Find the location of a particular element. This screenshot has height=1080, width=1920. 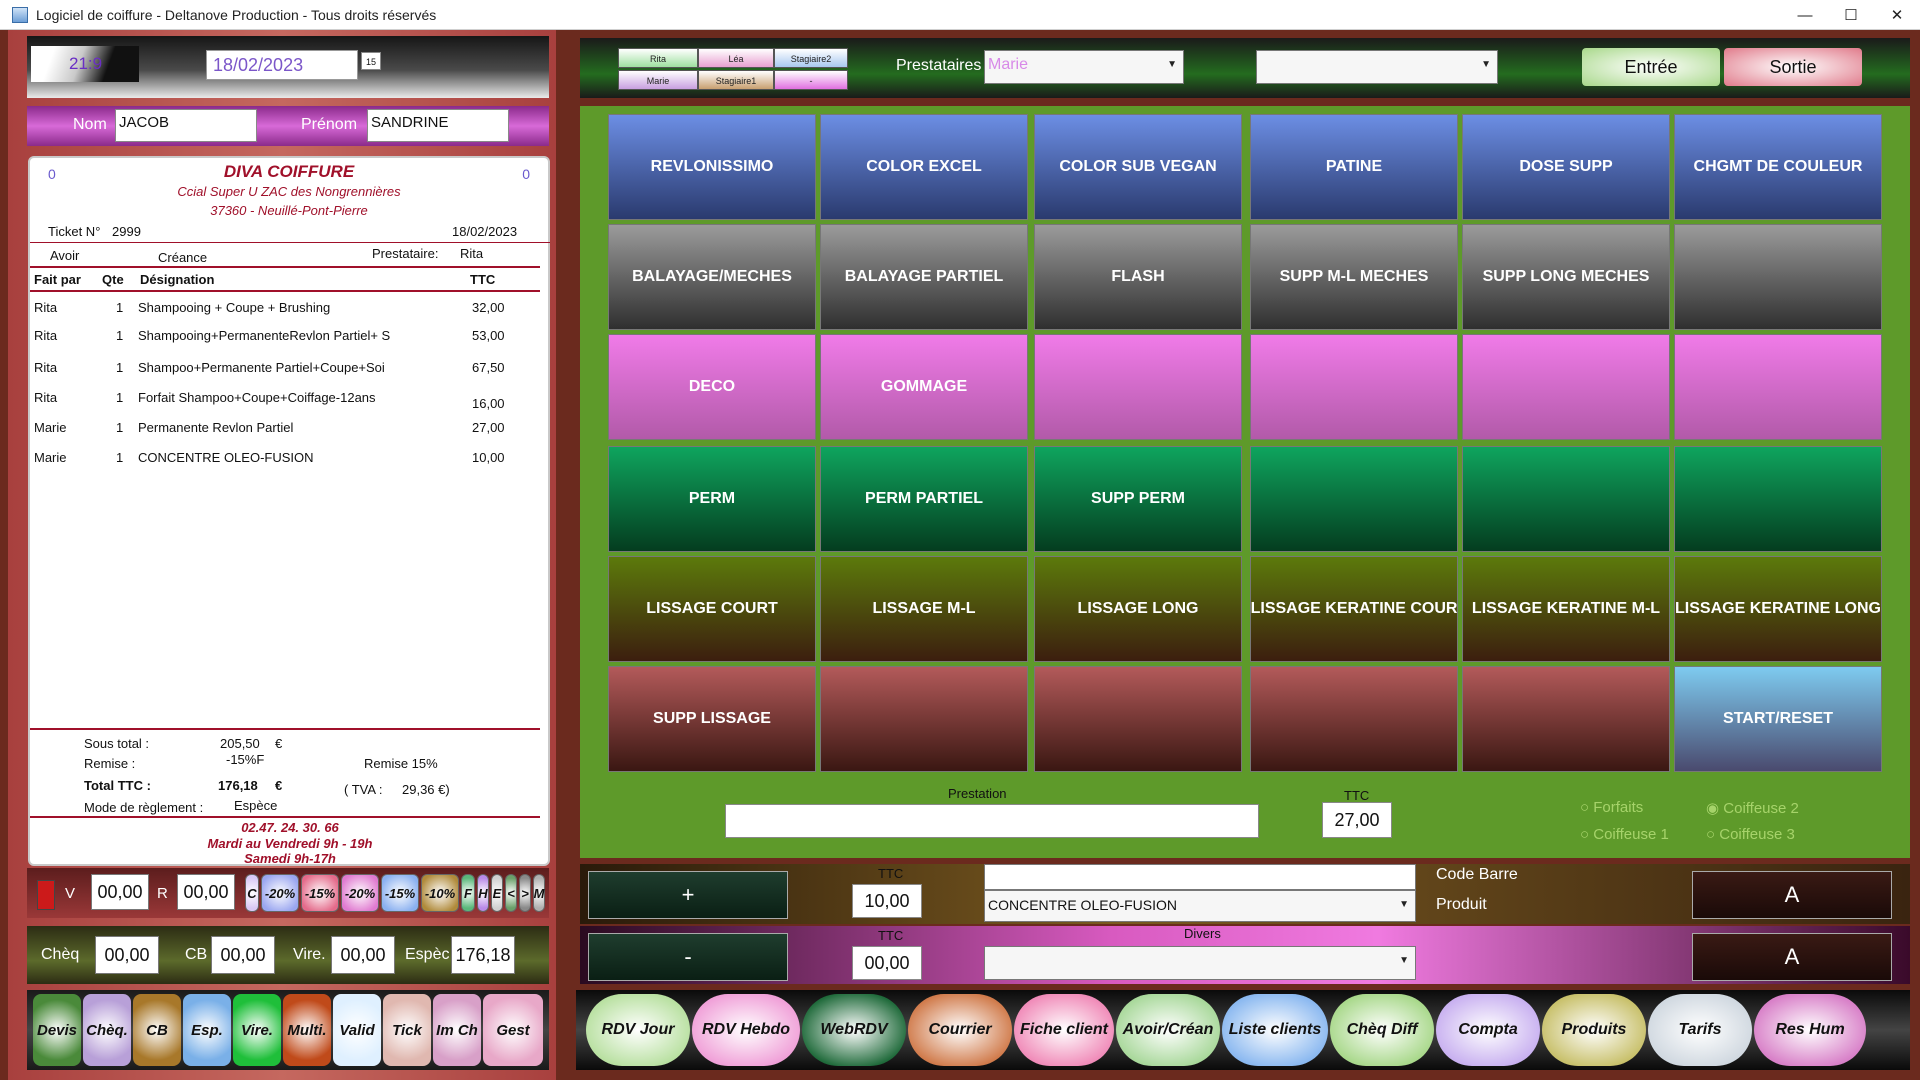

product-a-button: A is located at coordinates (1792, 895).